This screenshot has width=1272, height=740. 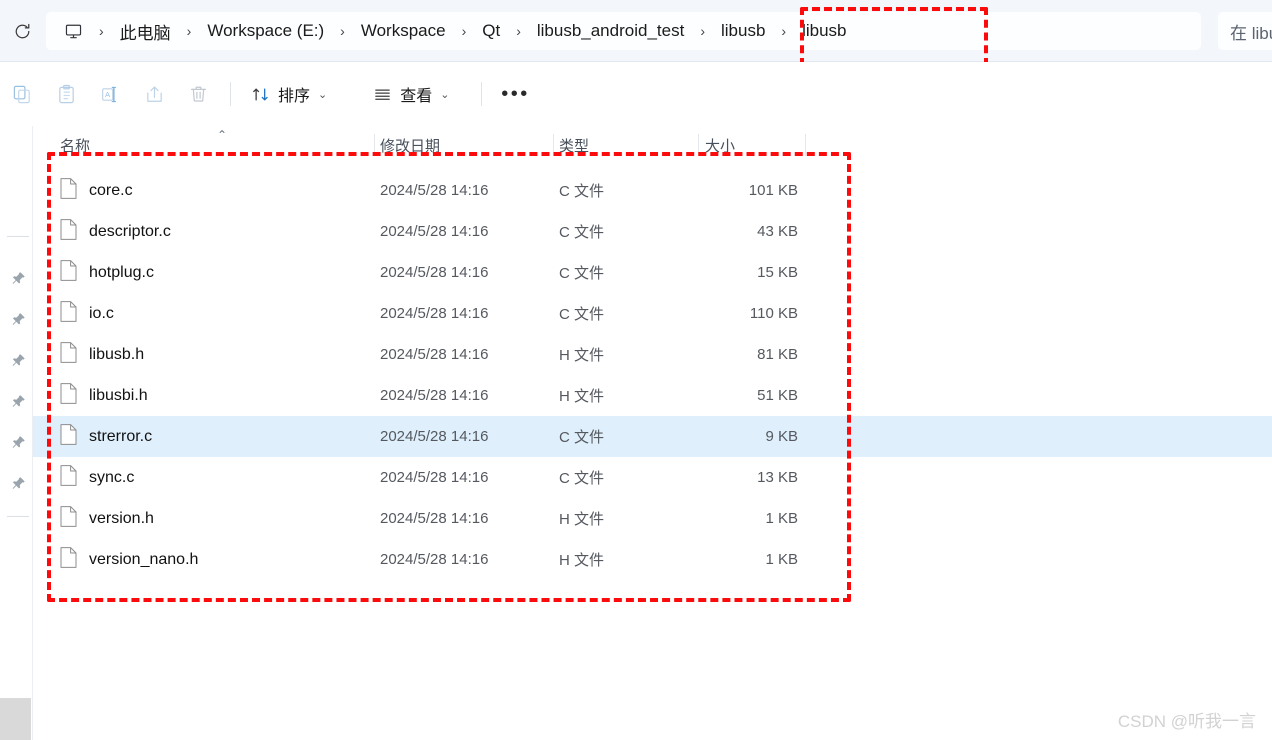 What do you see at coordinates (145, 31) in the screenshot?
I see `breadcrumb-item-this-pc: 此电脑` at bounding box center [145, 31].